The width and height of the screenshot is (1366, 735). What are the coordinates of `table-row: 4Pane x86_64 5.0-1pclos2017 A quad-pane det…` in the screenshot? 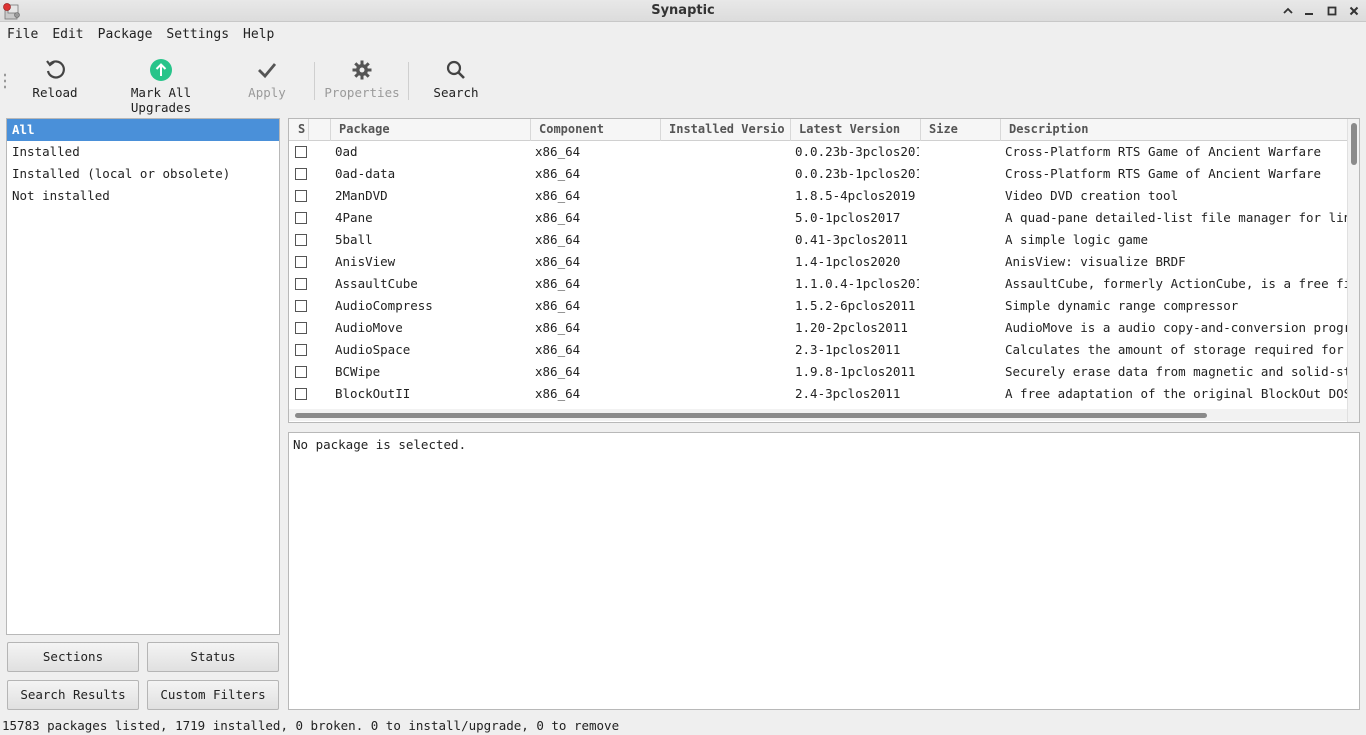 It's located at (819, 218).